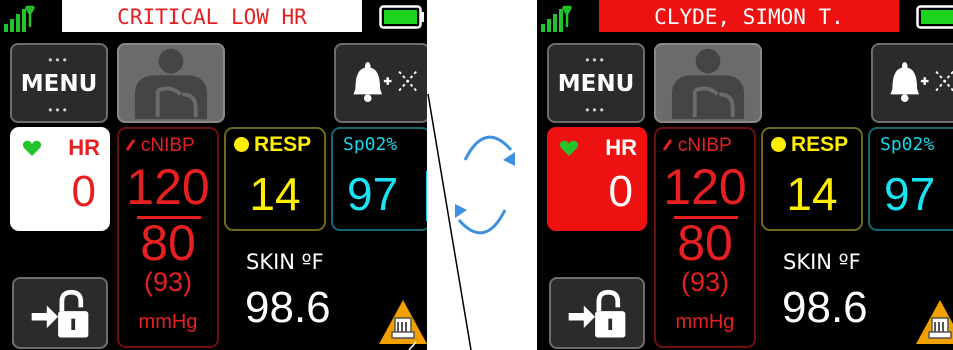 The image size is (953, 350). Describe the element at coordinates (212, 16) in the screenshot. I see `alarm-title-bar: CRITICAL LOW HR` at that location.